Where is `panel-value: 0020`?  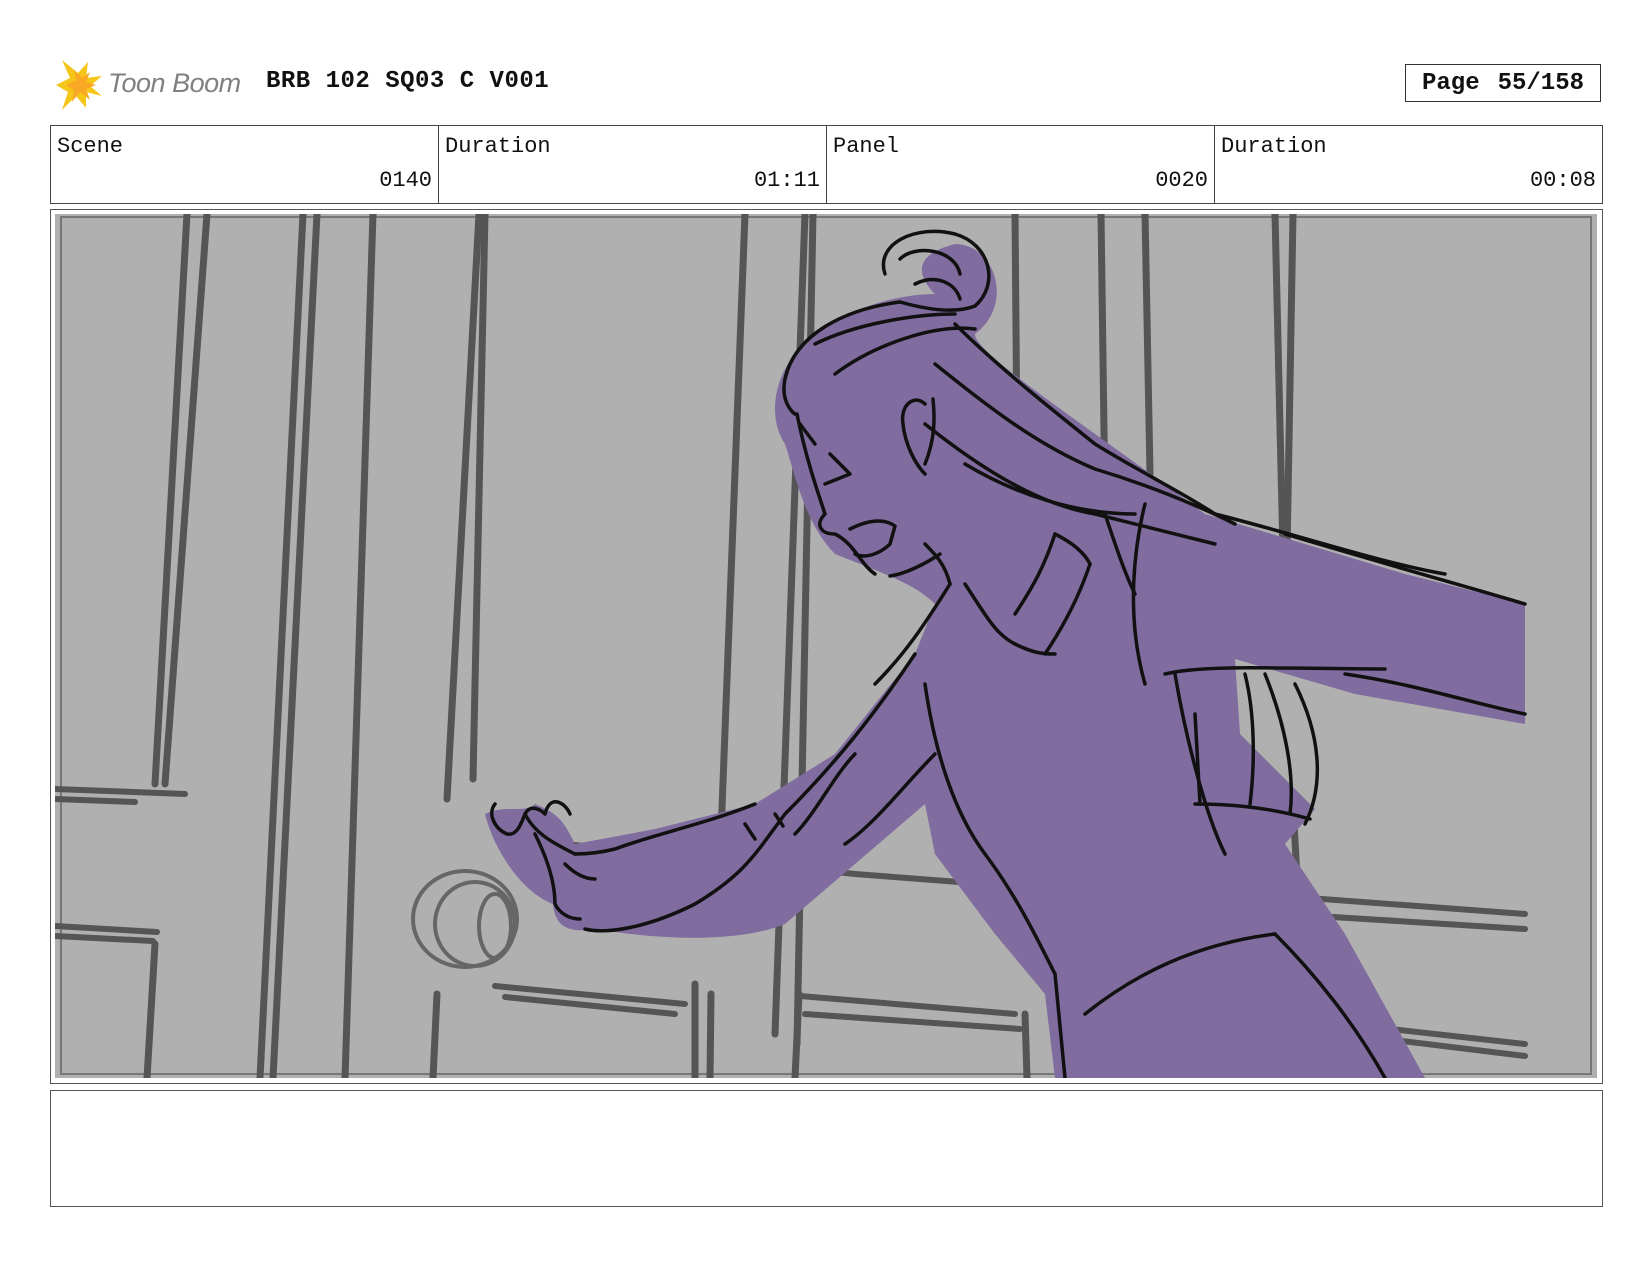 panel-value: 0020 is located at coordinates (1181, 180).